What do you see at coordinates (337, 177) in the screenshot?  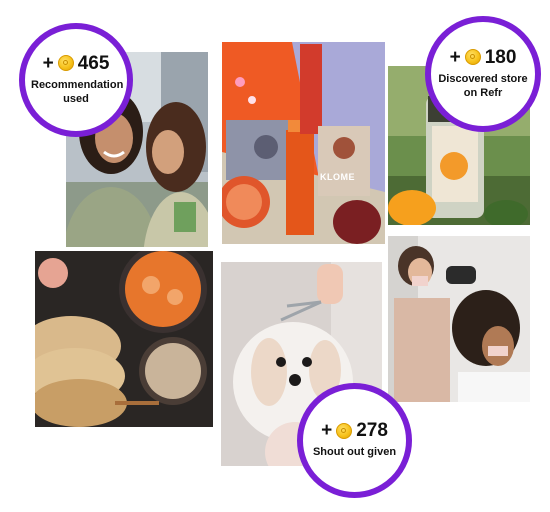 I see `klome-brand-label: KLOME` at bounding box center [337, 177].